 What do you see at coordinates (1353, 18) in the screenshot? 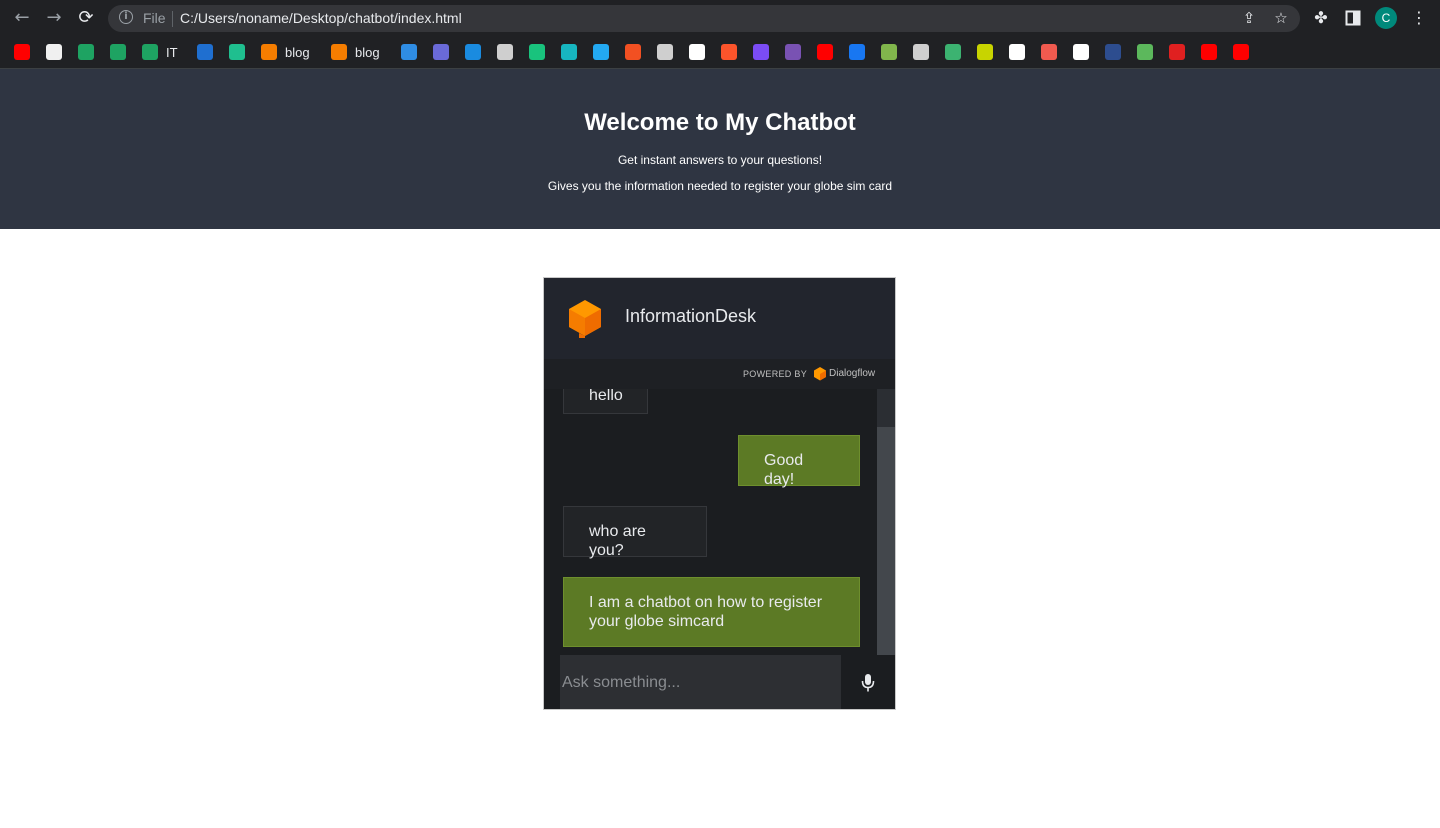
I see `side-panel-icon` at bounding box center [1353, 18].